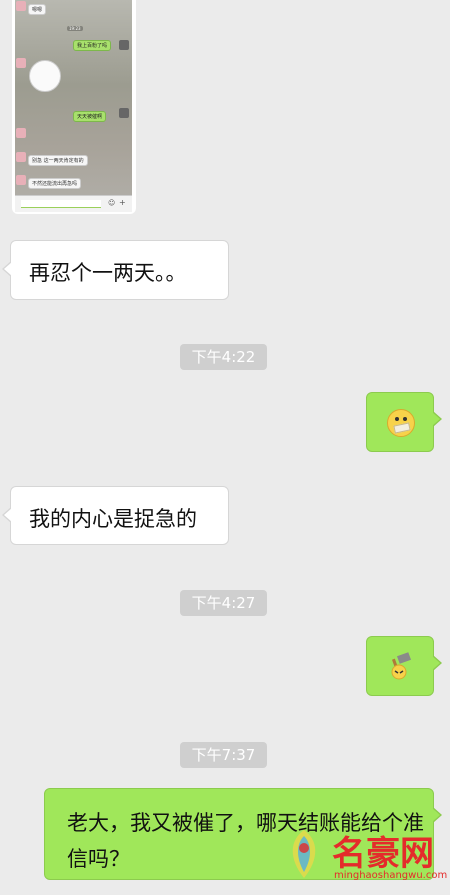  I want to click on timestamp: 下午4:27, so click(223, 603).